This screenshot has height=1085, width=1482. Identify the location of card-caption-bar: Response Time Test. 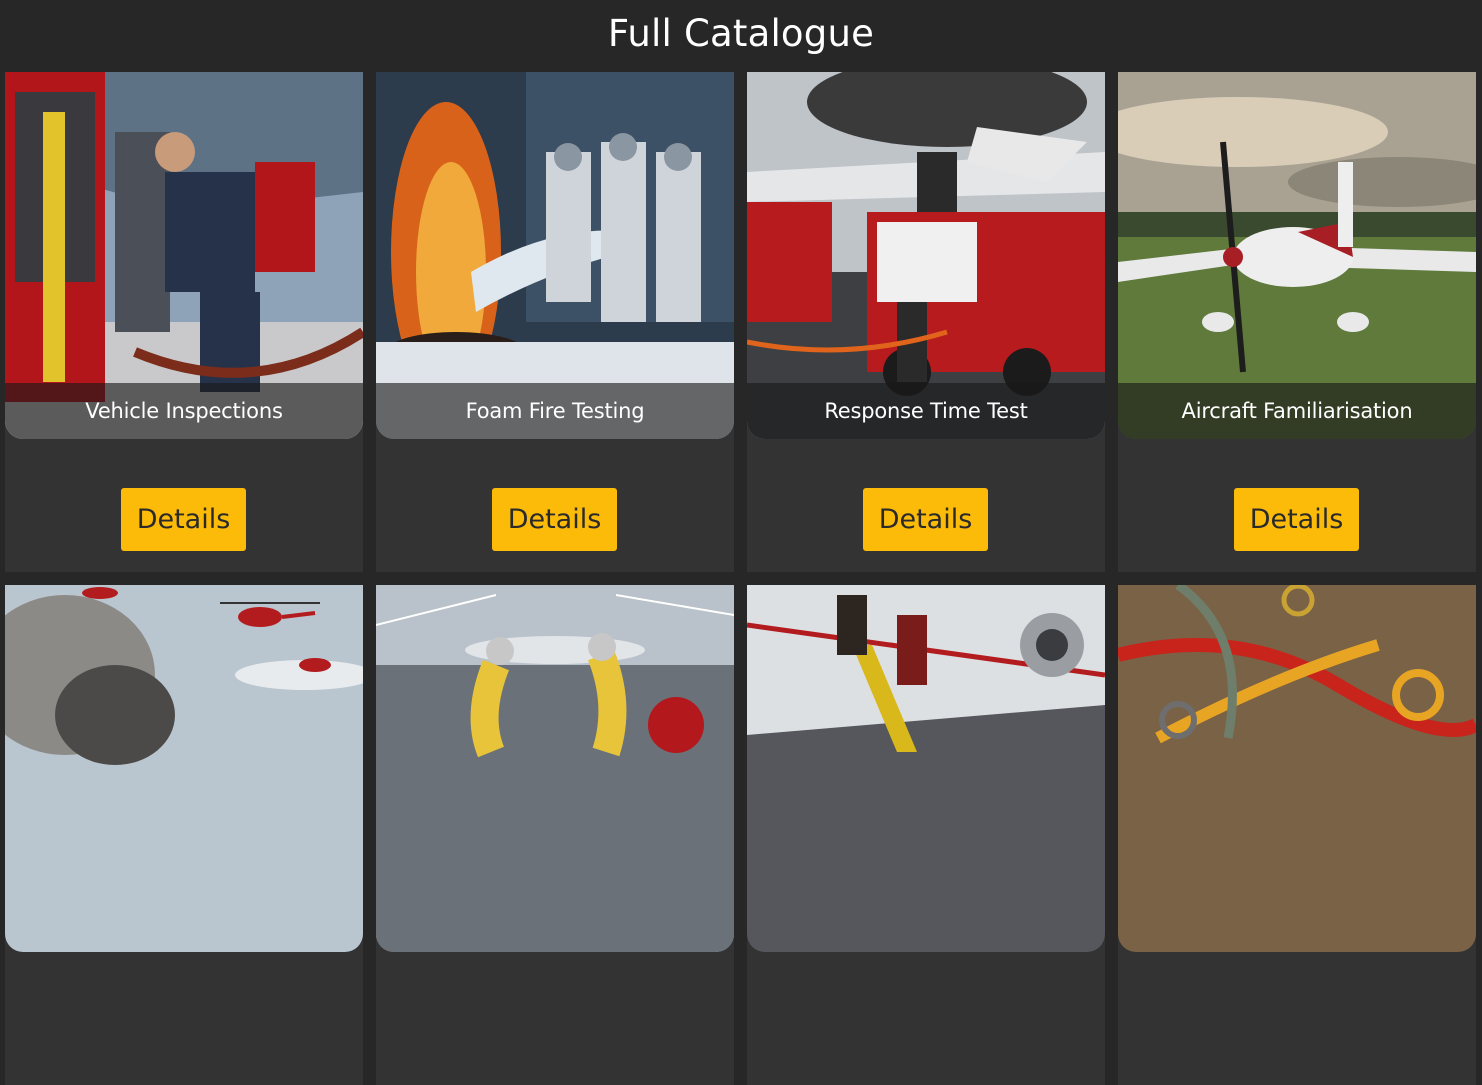
(926, 411).